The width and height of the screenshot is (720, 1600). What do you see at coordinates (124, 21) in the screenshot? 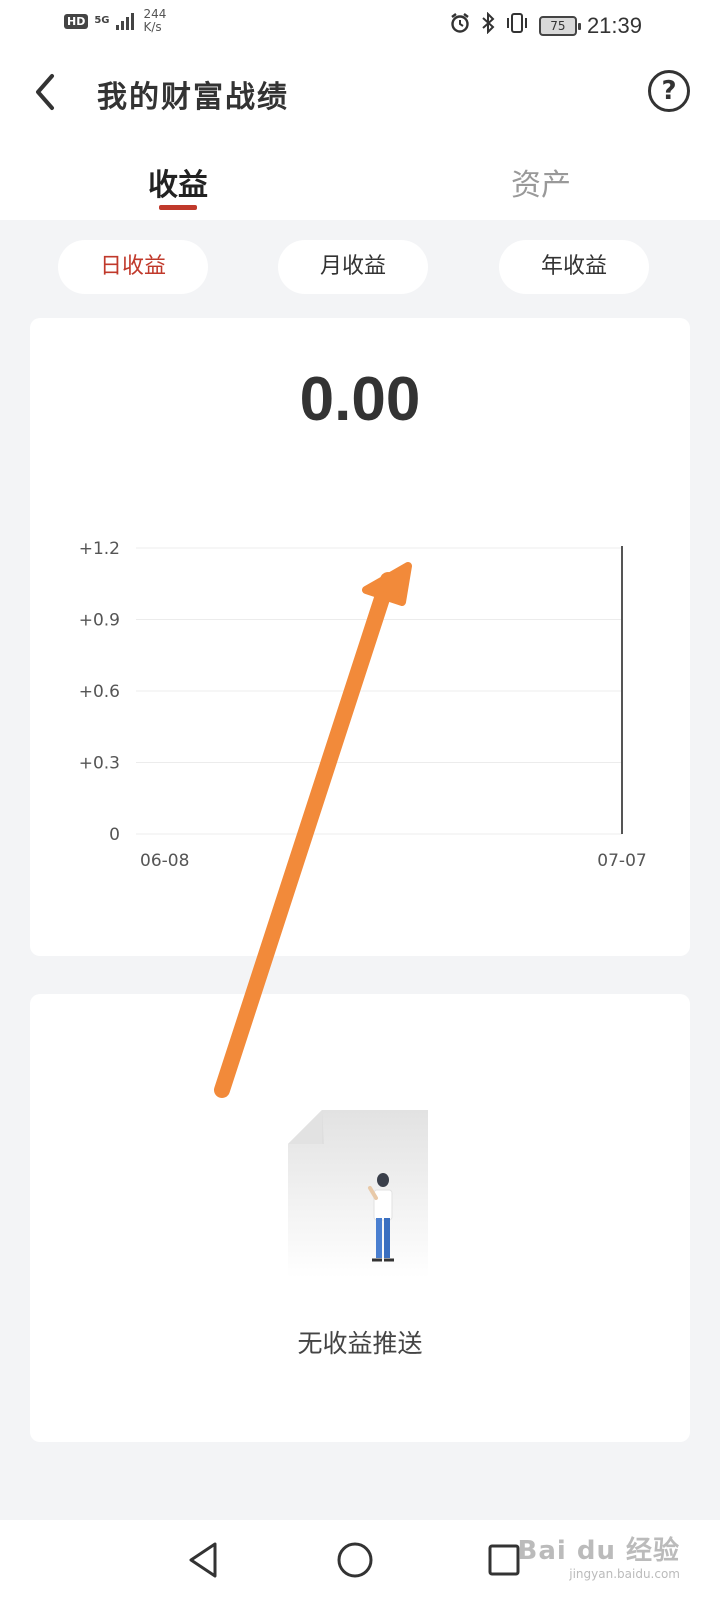
I see `signal-icon` at bounding box center [124, 21].